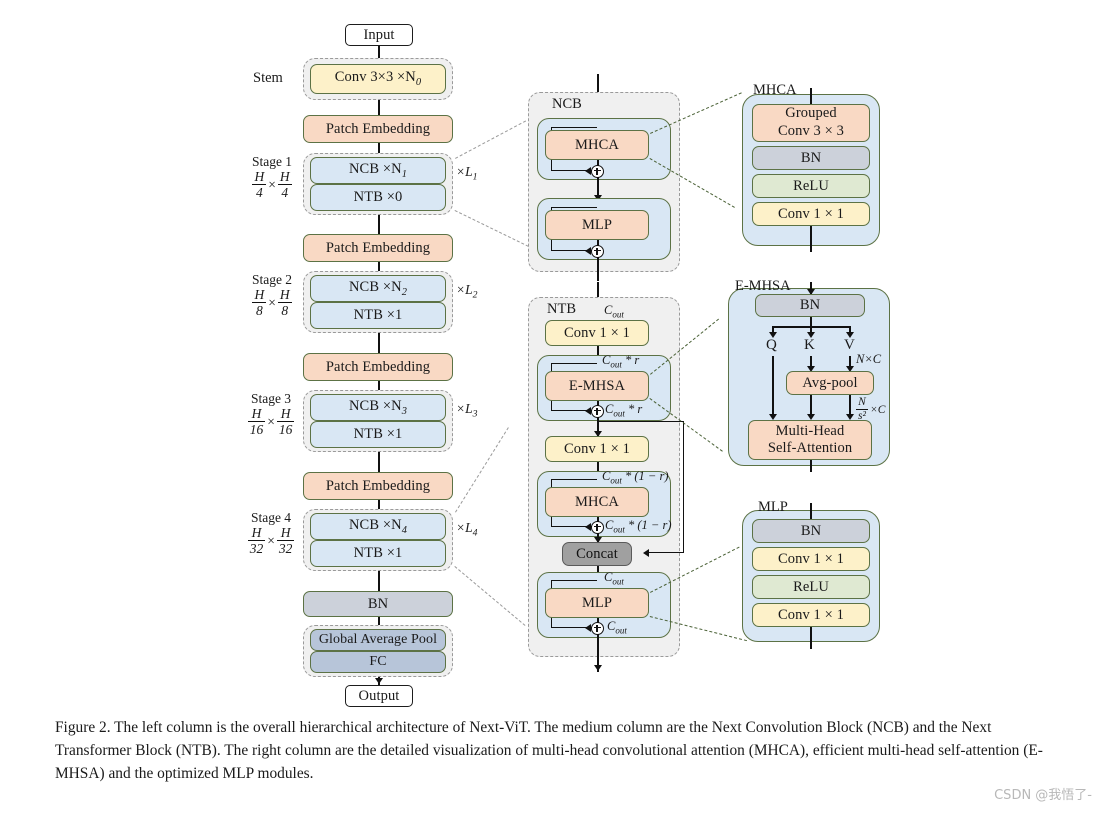  I want to click on mlp-detail-title: MLP, so click(773, 507).